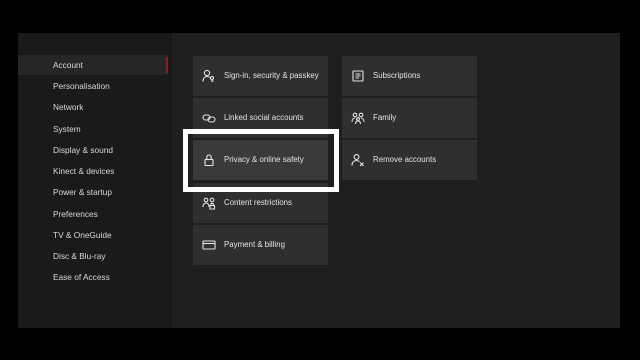  I want to click on tile-label: Payment & billing, so click(254, 244).